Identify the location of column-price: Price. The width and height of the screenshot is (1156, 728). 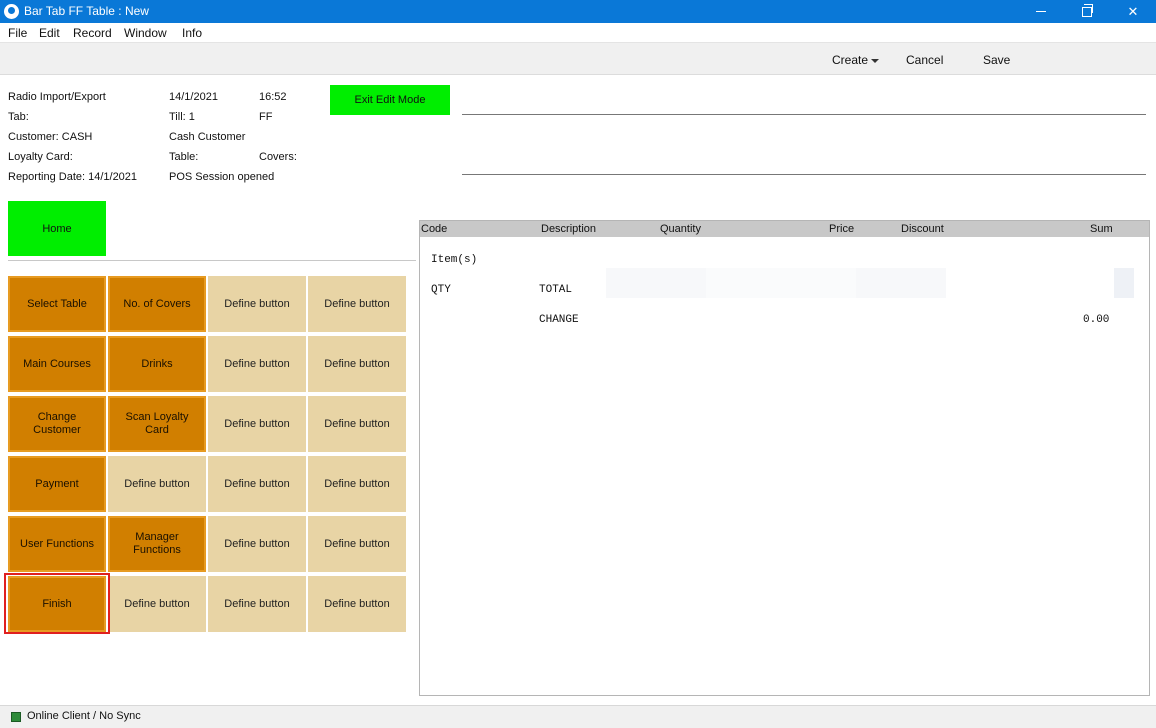
(841, 229).